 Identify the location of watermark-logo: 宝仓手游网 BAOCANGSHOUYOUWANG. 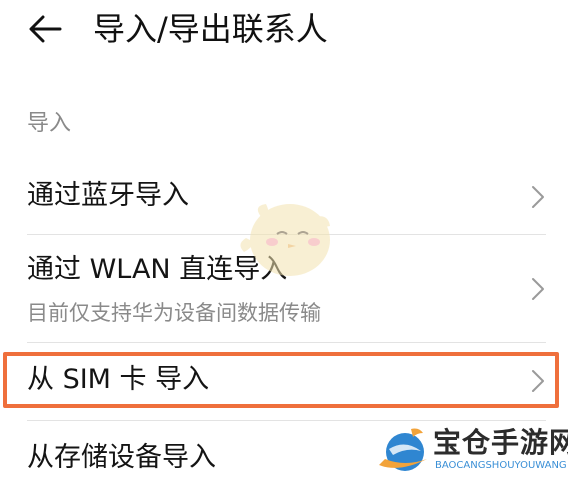
(471, 451).